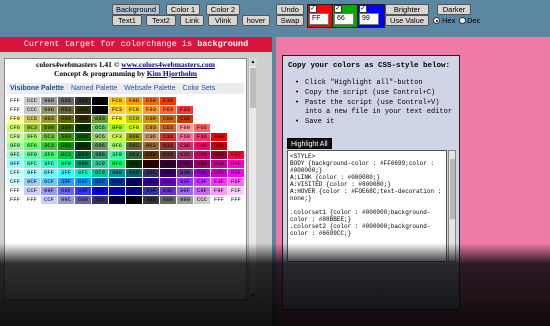 This screenshot has width=550, height=326. What do you see at coordinates (127, 20) in the screenshot?
I see `text1-button: Text1` at bounding box center [127, 20].